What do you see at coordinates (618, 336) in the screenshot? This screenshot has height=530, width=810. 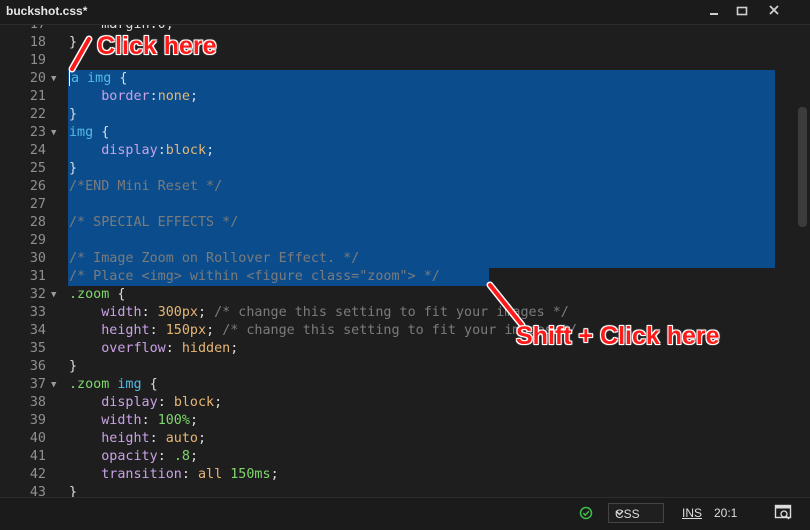 I see `annotation-shift-click-here: Shift + Click here` at bounding box center [618, 336].